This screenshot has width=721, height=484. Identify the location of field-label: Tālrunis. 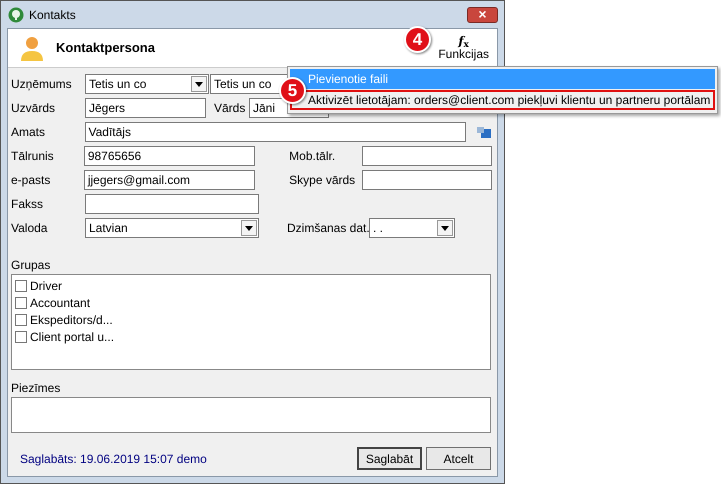
(33, 156).